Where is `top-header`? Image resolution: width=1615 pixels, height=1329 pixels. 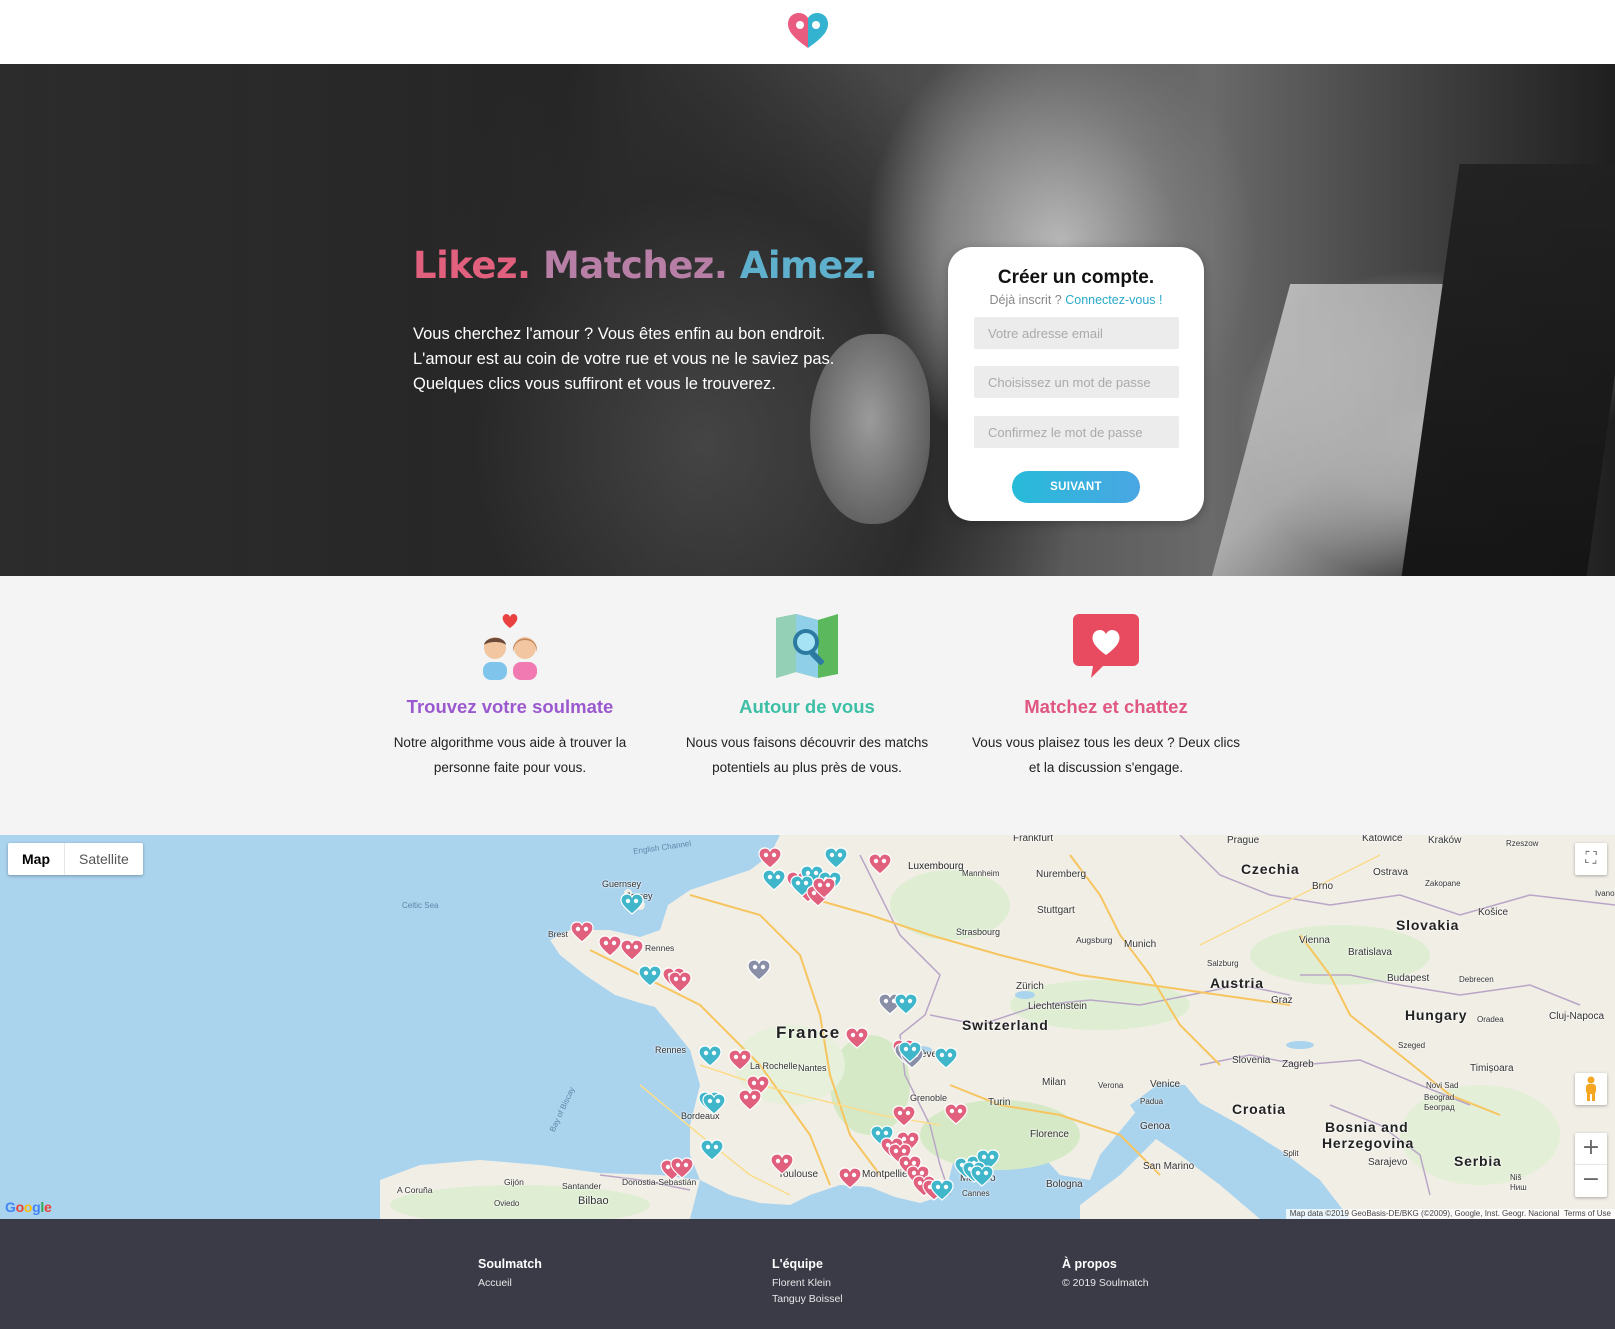
top-header is located at coordinates (807, 32).